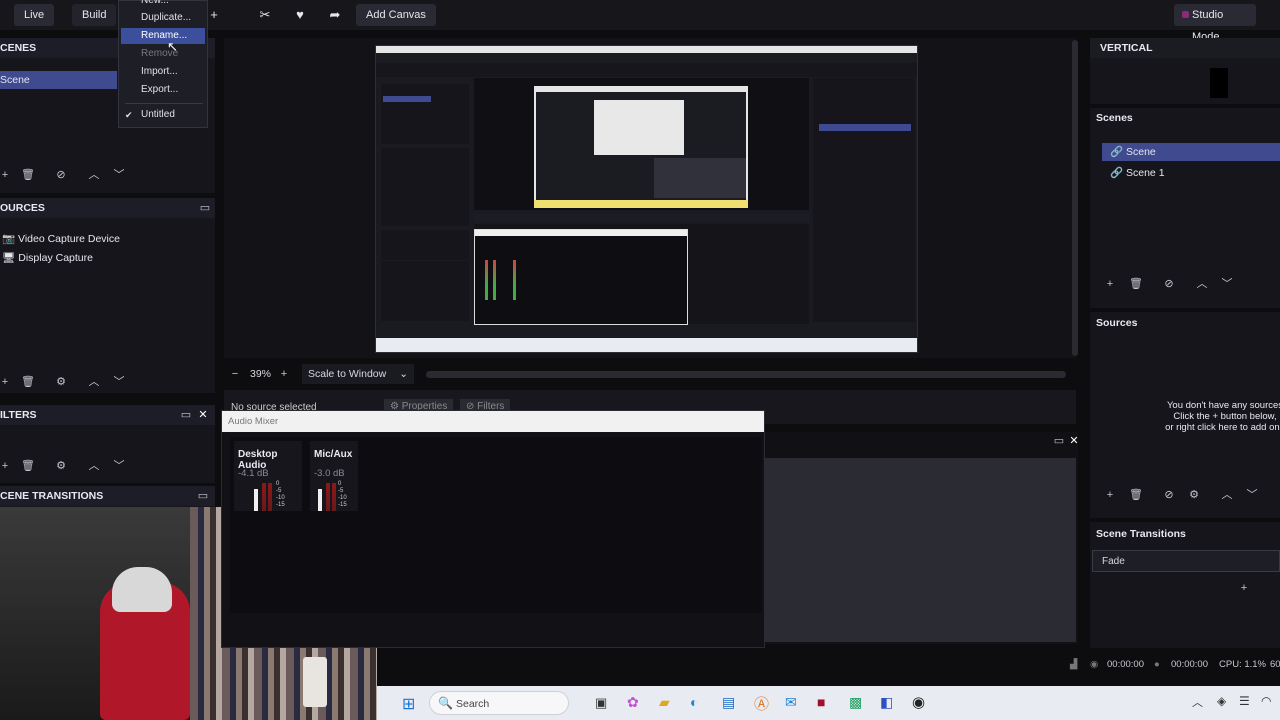 This screenshot has height=720, width=1280. Describe the element at coordinates (284, 374) in the screenshot. I see `zoom-in-button: +` at that location.